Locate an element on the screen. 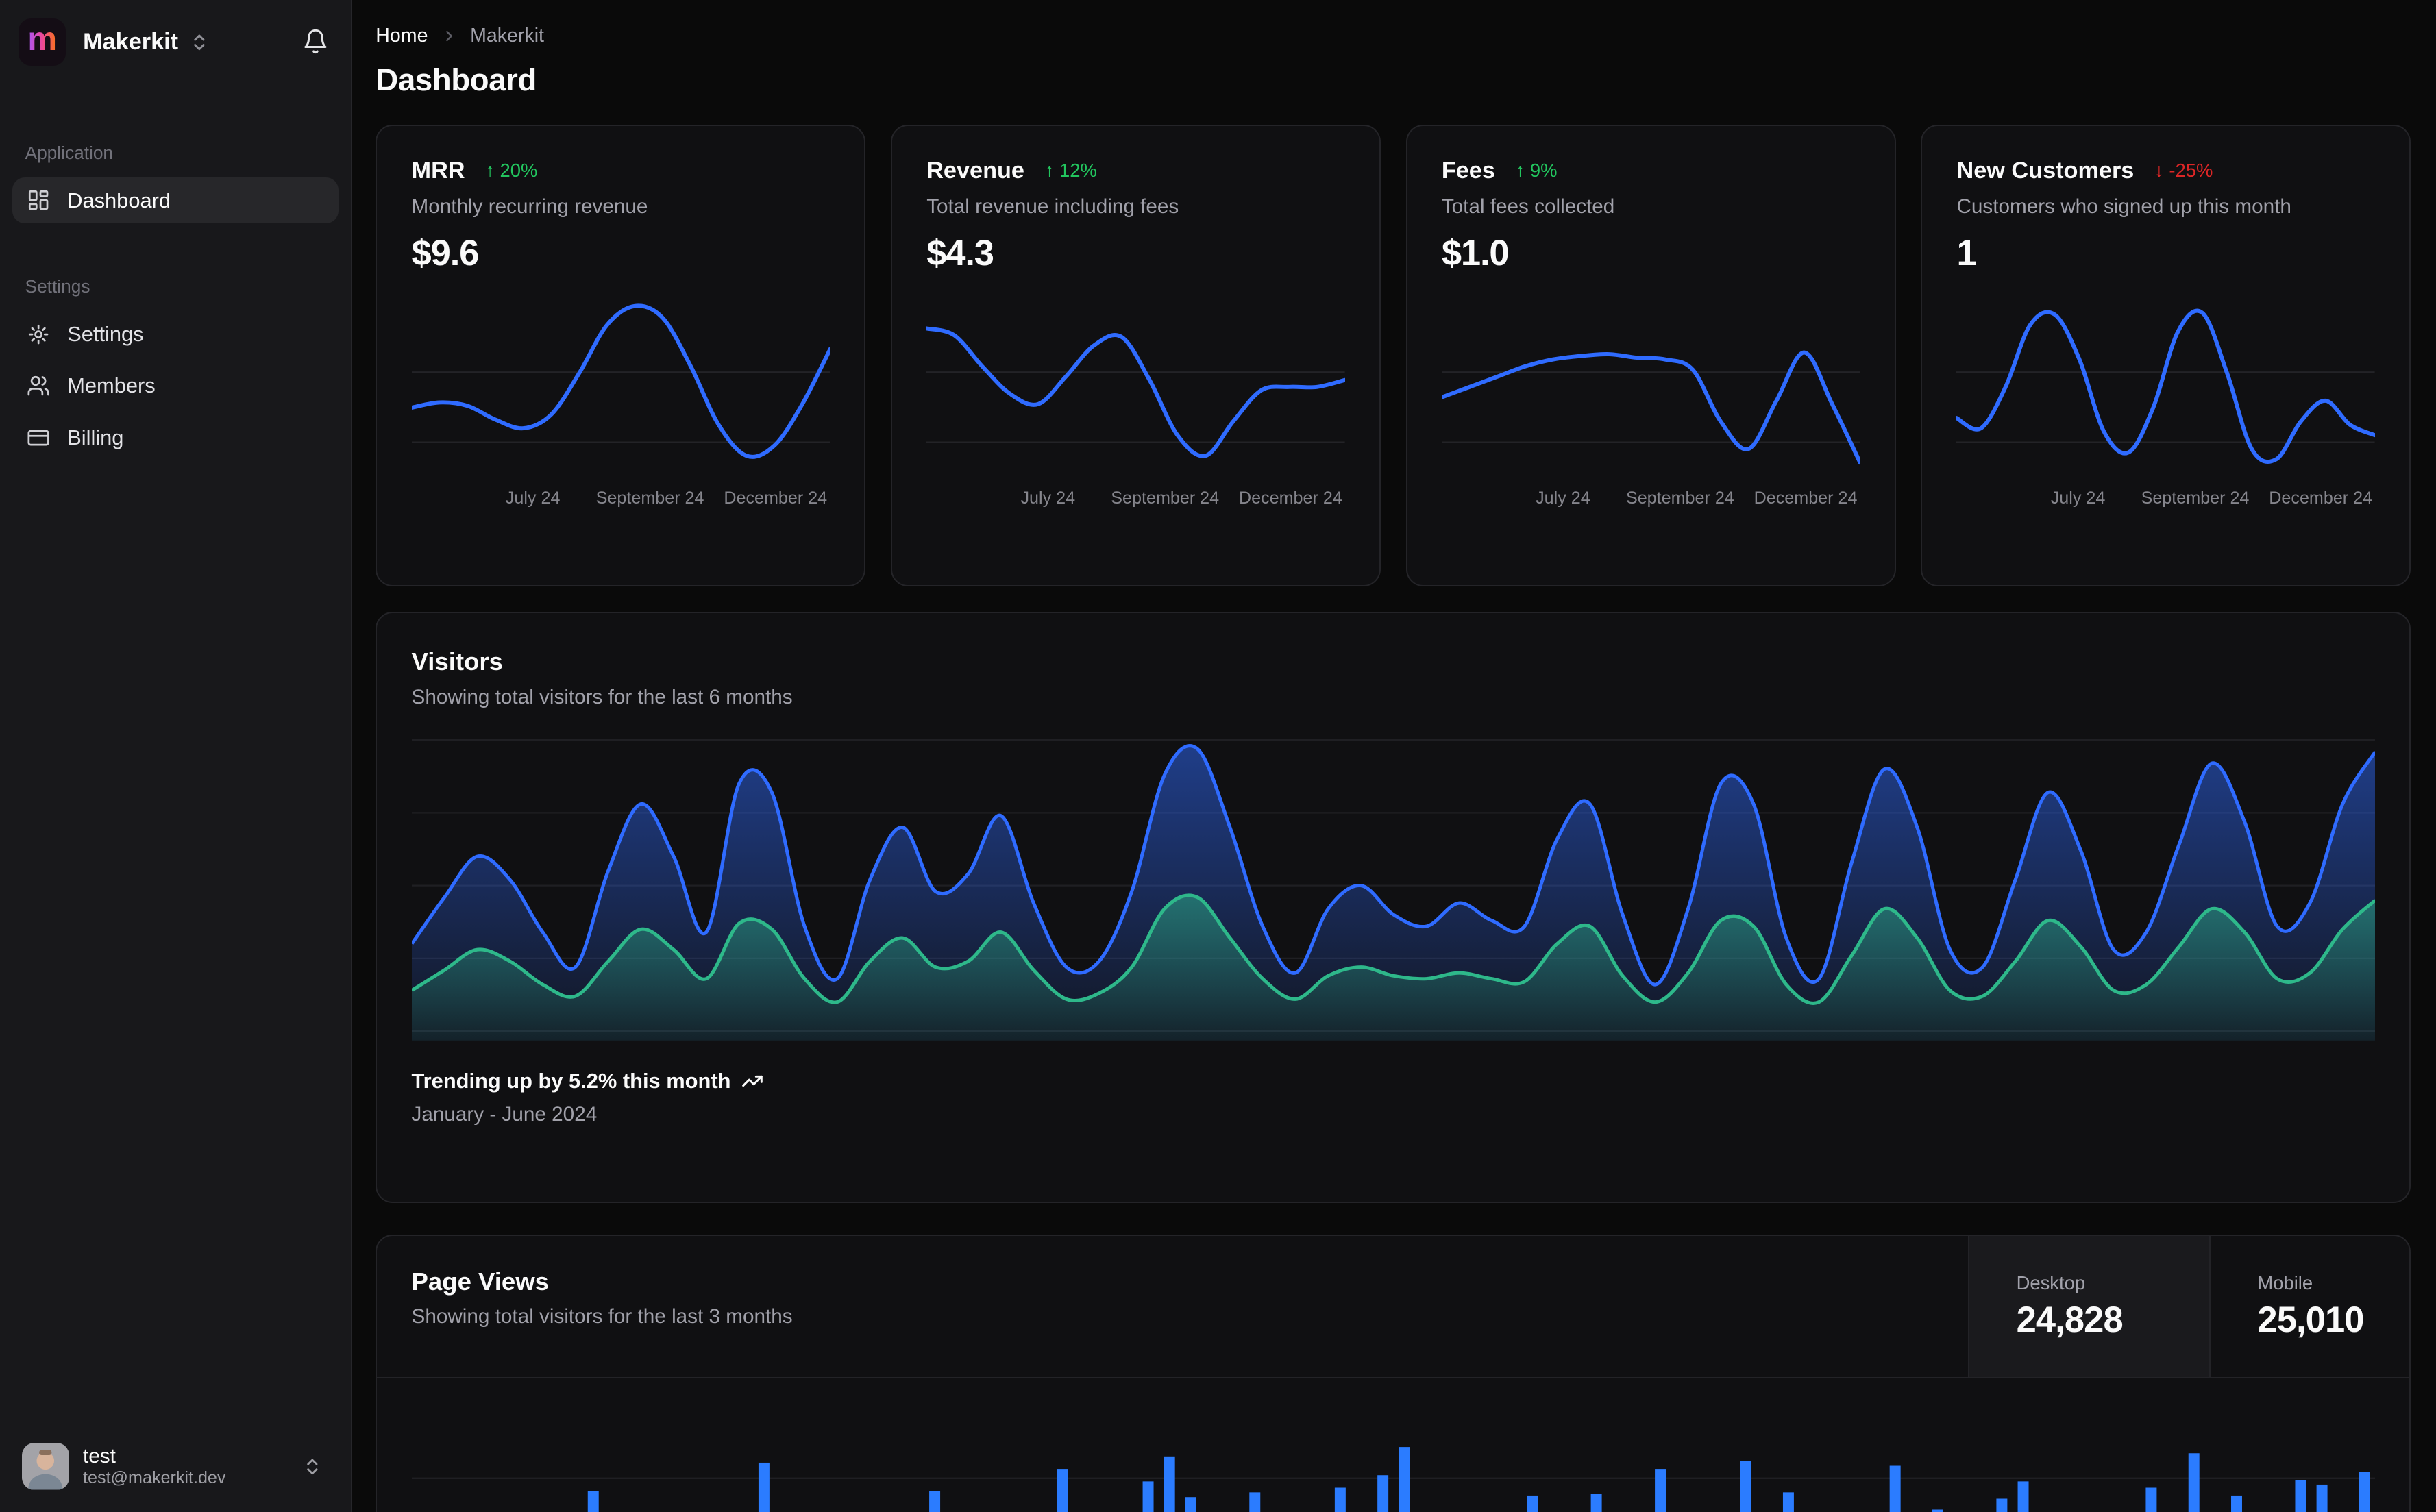  sidebar-item-dashboard: Dashboard is located at coordinates (175, 200).